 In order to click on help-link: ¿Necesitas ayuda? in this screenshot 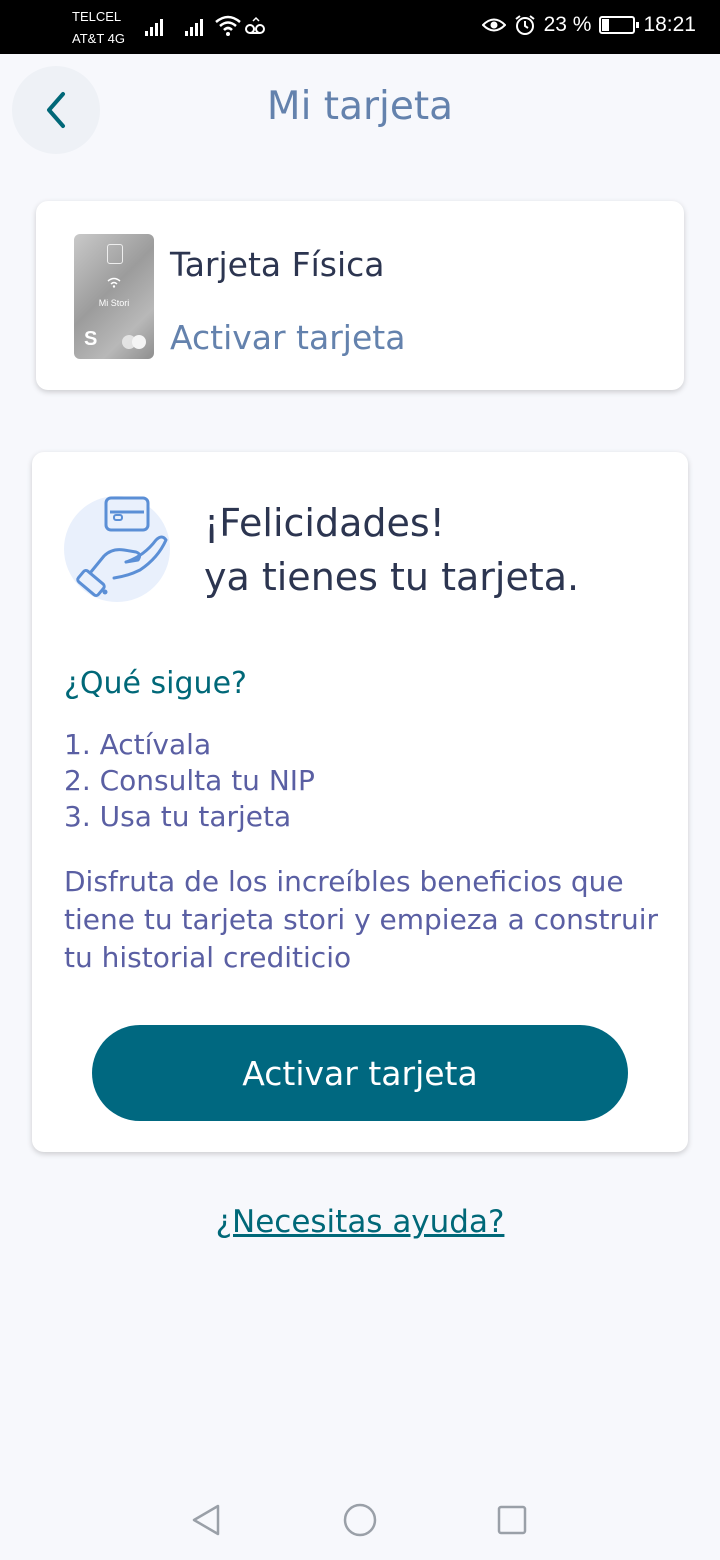, I will do `click(360, 1222)`.